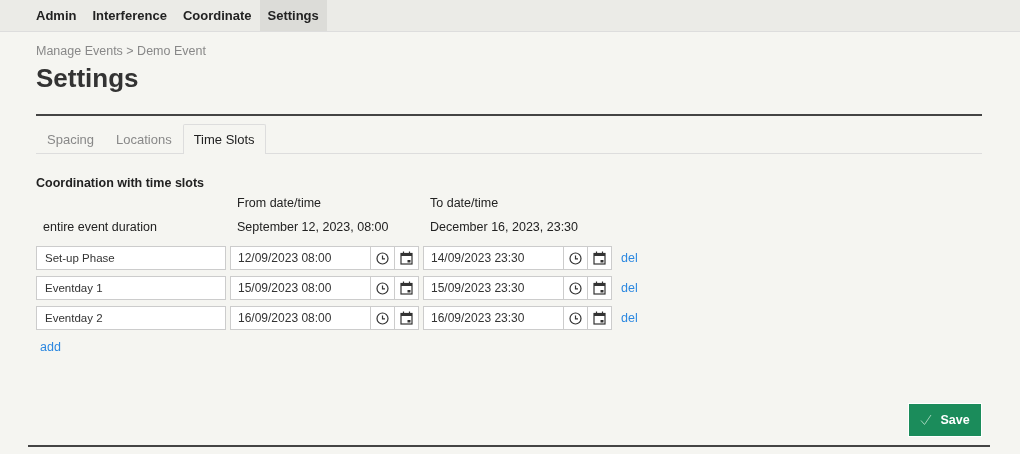  Describe the element at coordinates (313, 228) in the screenshot. I see `date-time-text: September 12, 2023, 08:00` at that location.